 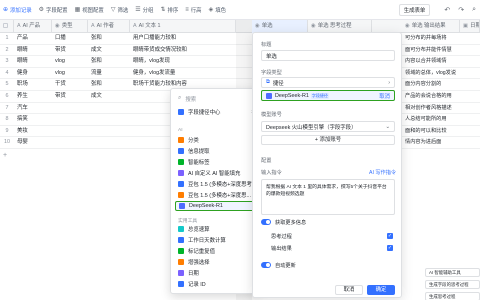 I want to click on cell-product: 养生, so click(x=33, y=97).